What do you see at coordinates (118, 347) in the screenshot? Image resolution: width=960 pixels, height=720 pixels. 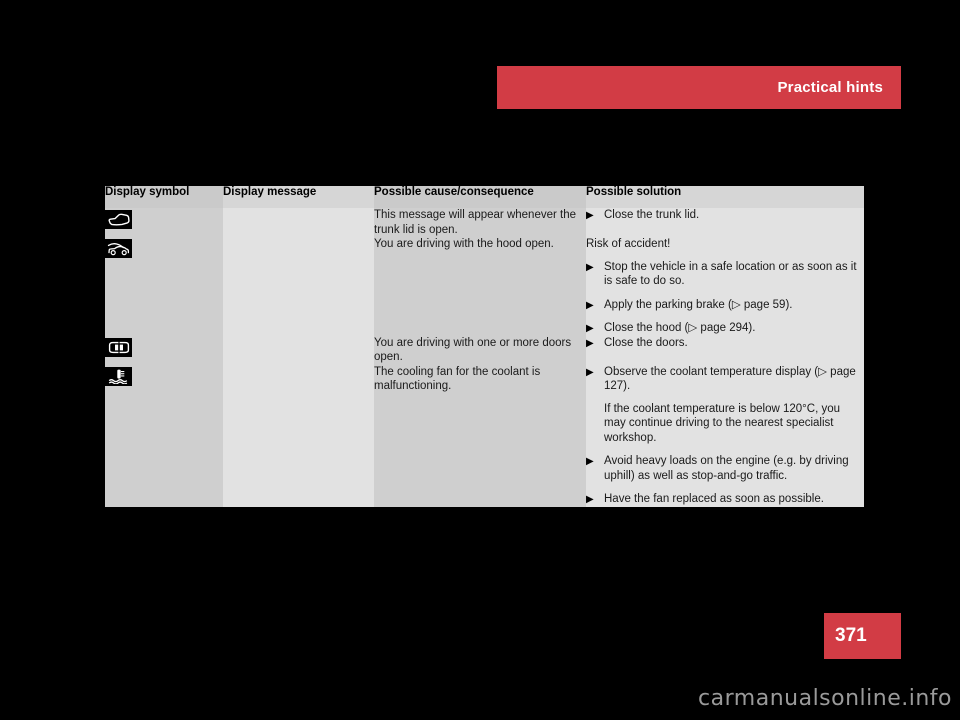 I see `car-doors-open-icon` at bounding box center [118, 347].